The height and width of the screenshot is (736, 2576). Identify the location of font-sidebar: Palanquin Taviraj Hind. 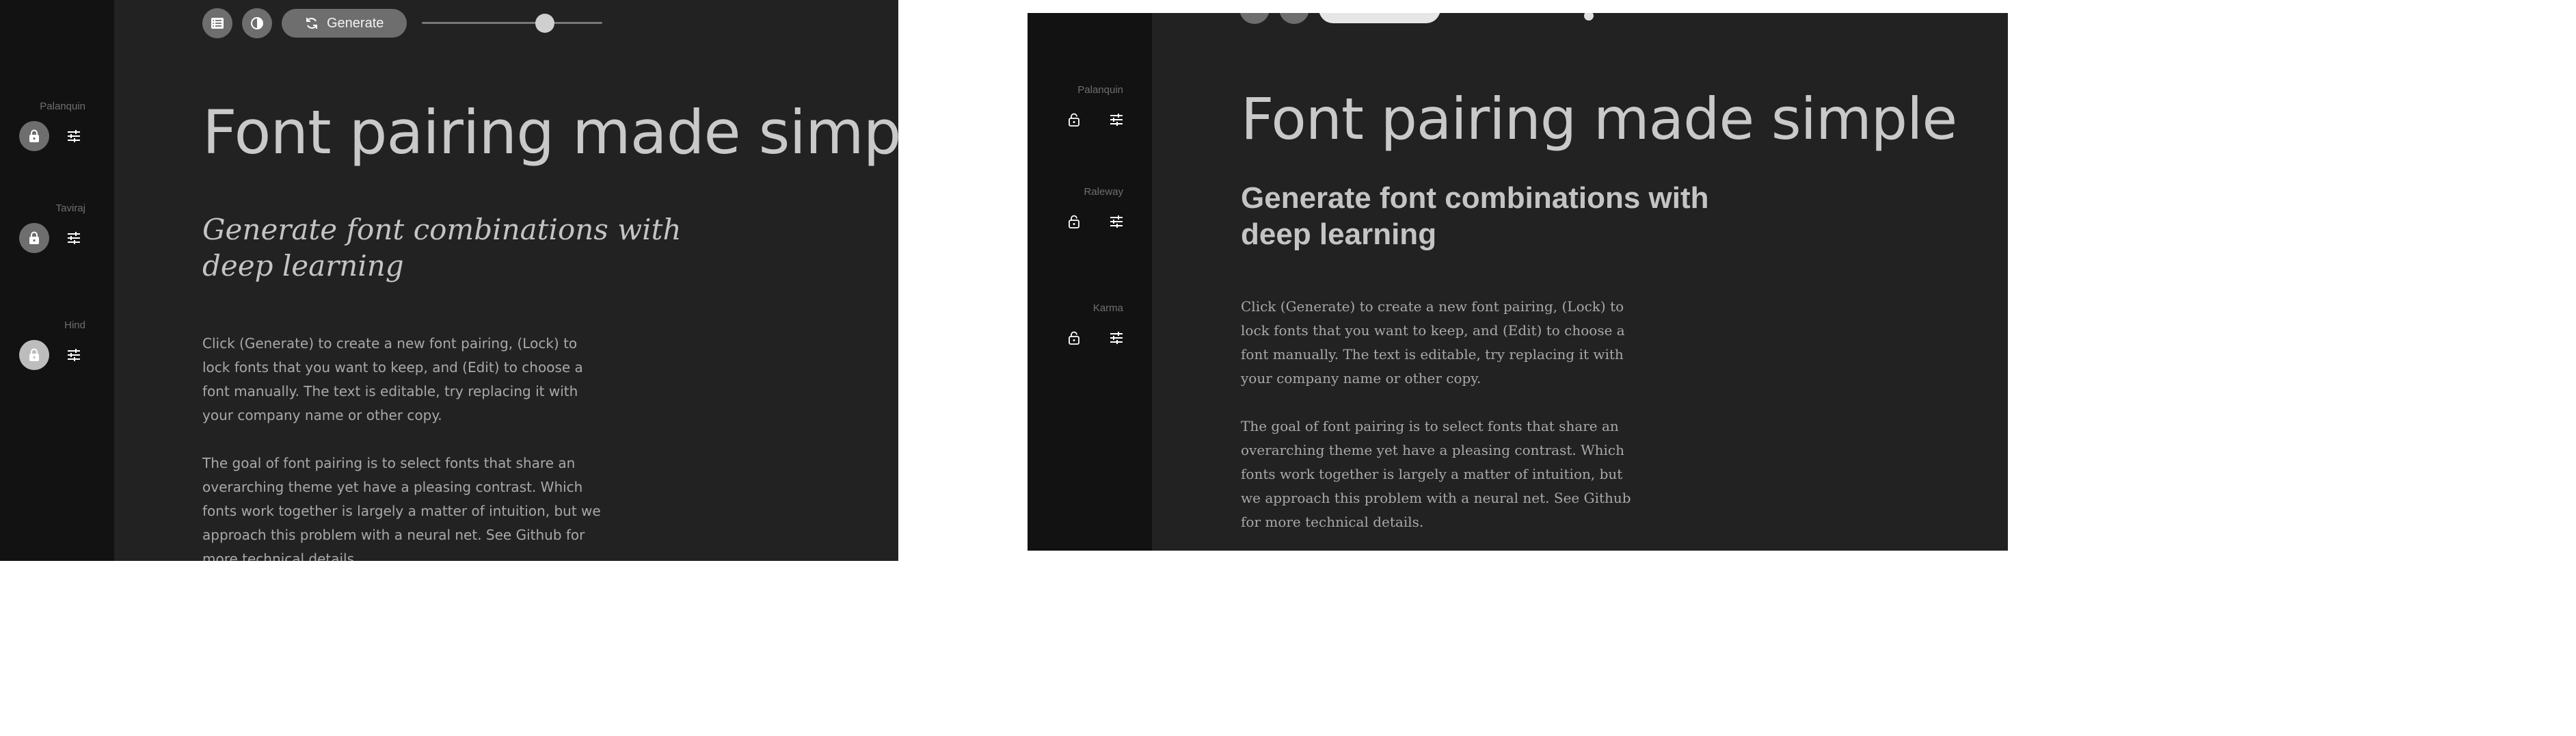
(57, 280).